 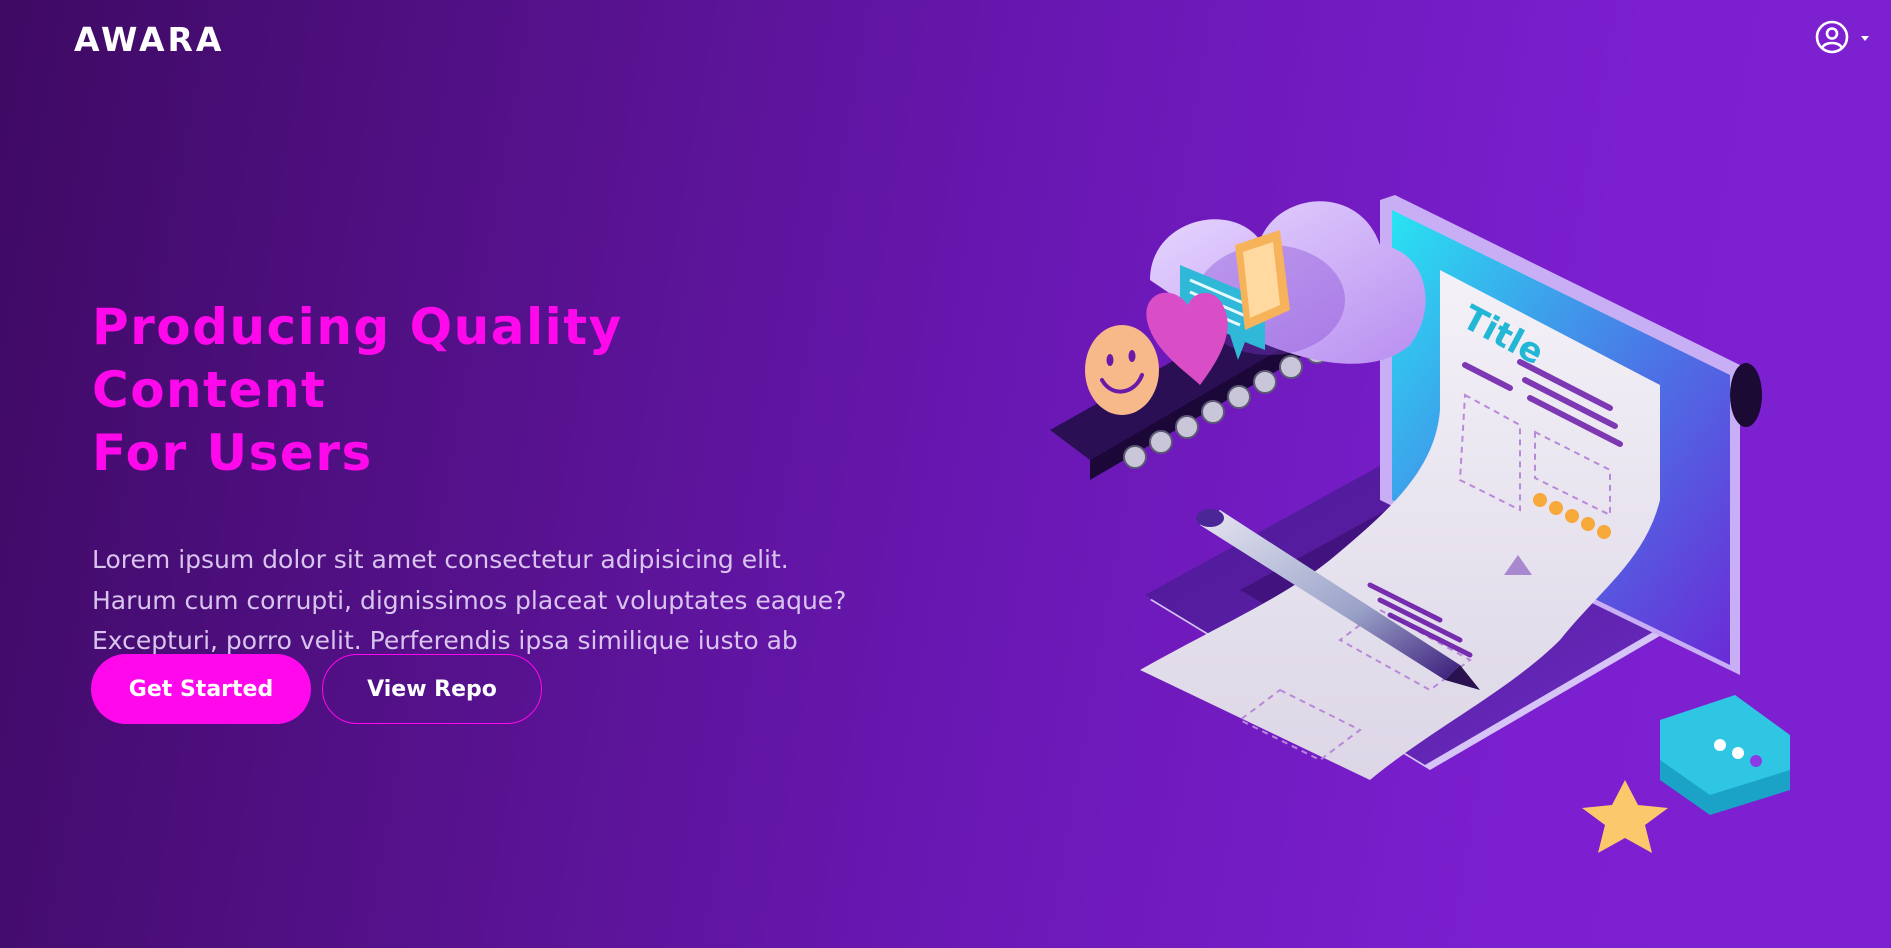 What do you see at coordinates (1625, 816) in the screenshot?
I see `star-graphic` at bounding box center [1625, 816].